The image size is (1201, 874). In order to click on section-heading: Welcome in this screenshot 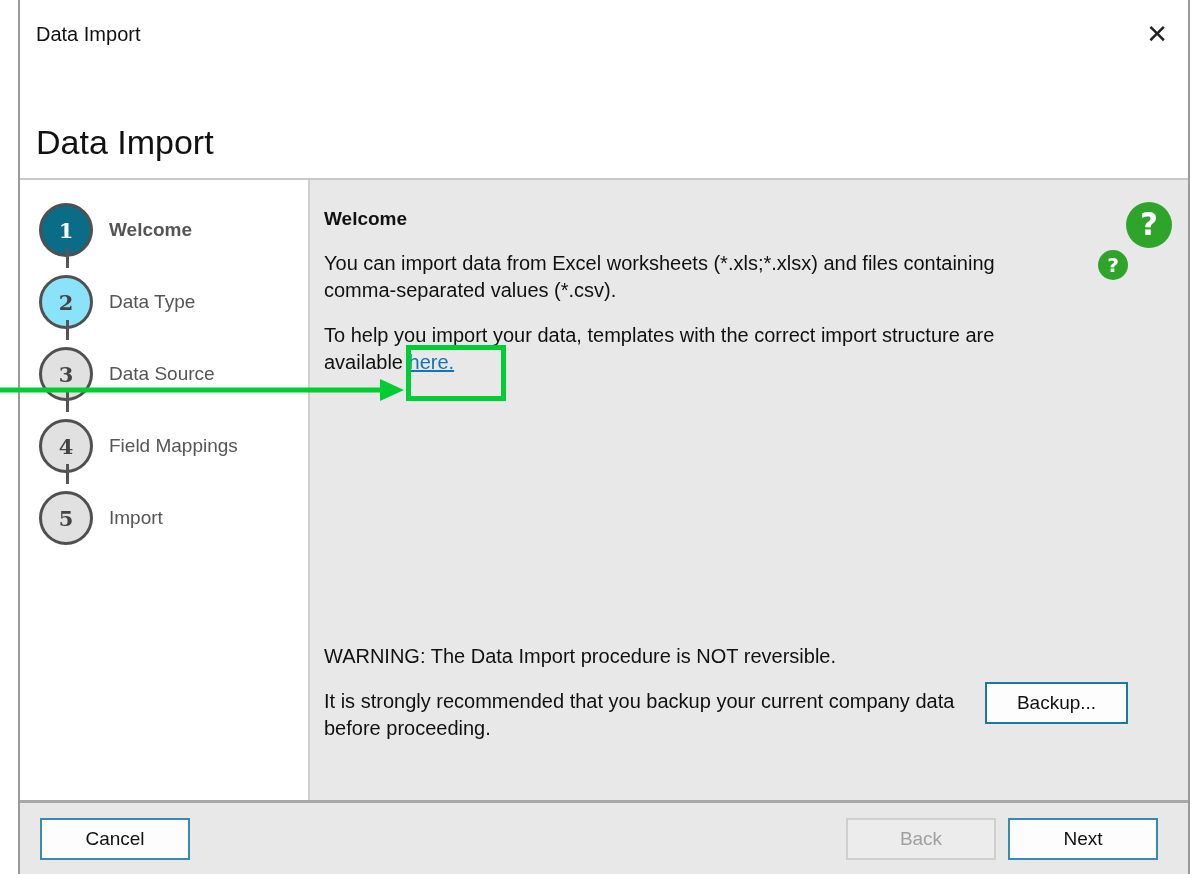, I will do `click(366, 219)`.